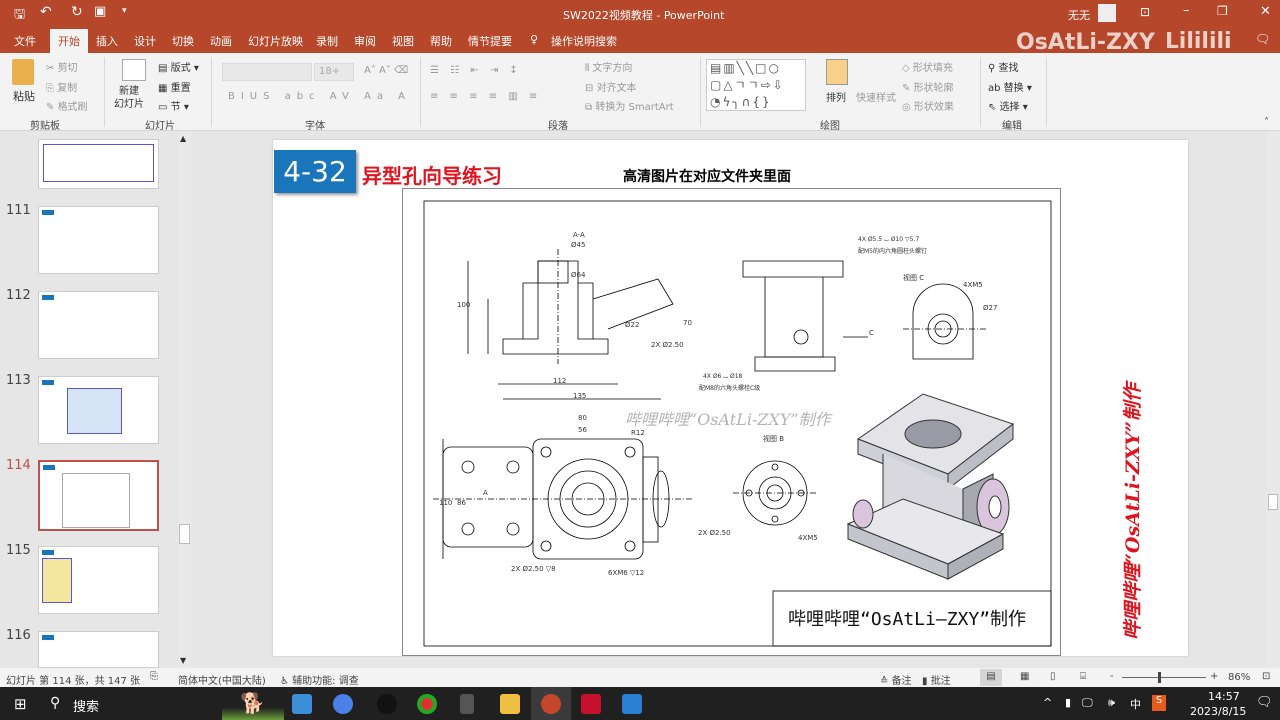 The height and width of the screenshot is (720, 1280). What do you see at coordinates (608, 66) in the screenshot?
I see `text-direction-button: ⫴ 文字方向` at bounding box center [608, 66].